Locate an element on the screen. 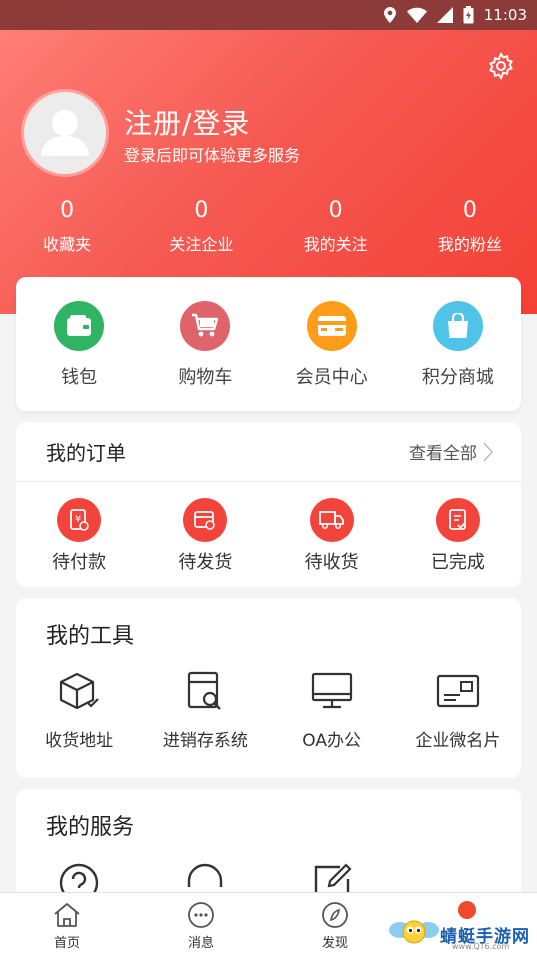 The image size is (537, 956). order-pending-shipment: 待发货 is located at coordinates (205, 536).